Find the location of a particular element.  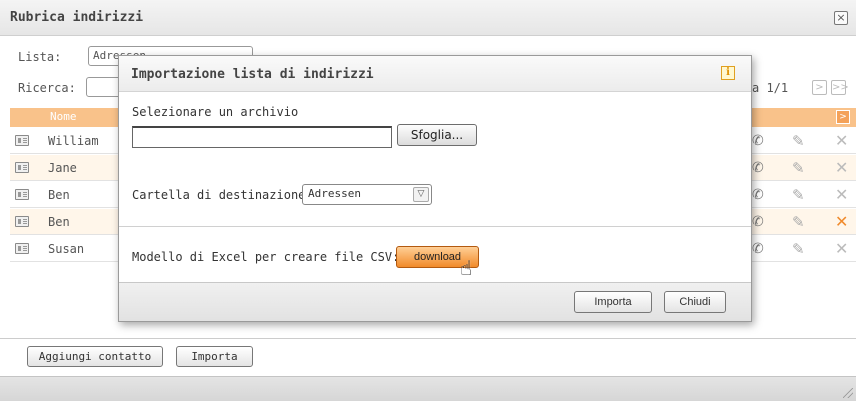

contact-name: Jane is located at coordinates (62, 168).